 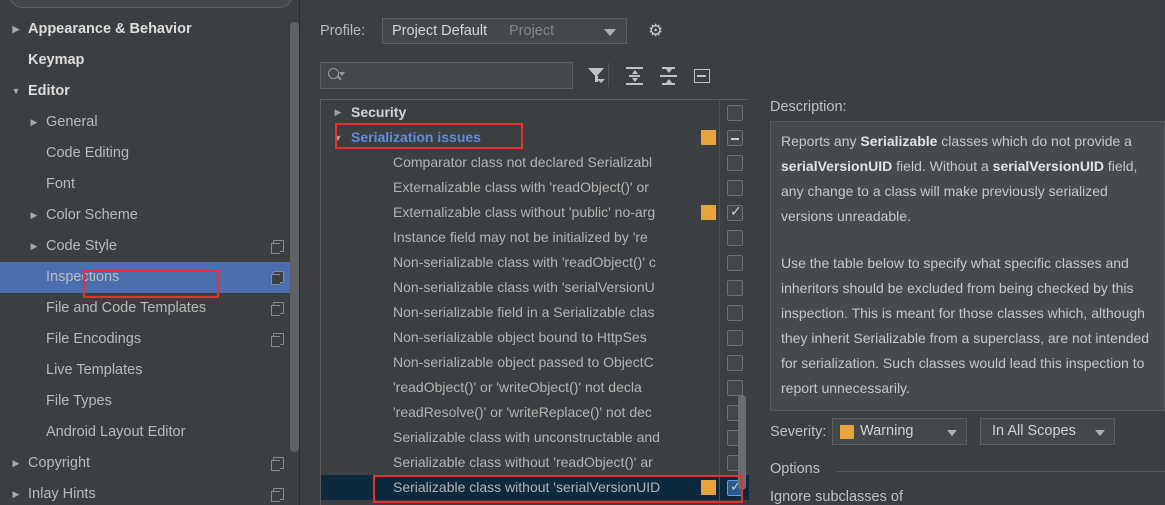 I want to click on expand-all-icon, so click(x=634, y=76).